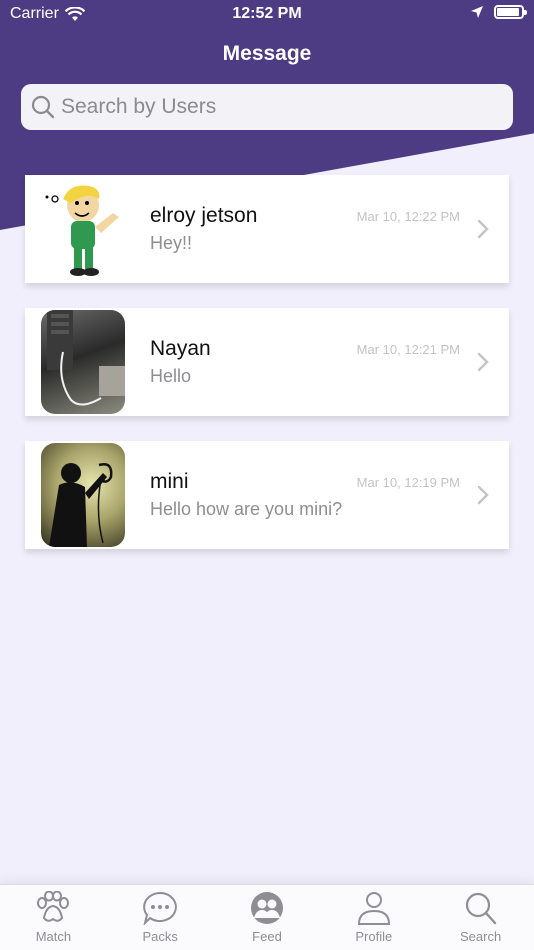 The width and height of the screenshot is (534, 950). What do you see at coordinates (204, 215) in the screenshot?
I see `contact-name: elroy jetson` at bounding box center [204, 215].